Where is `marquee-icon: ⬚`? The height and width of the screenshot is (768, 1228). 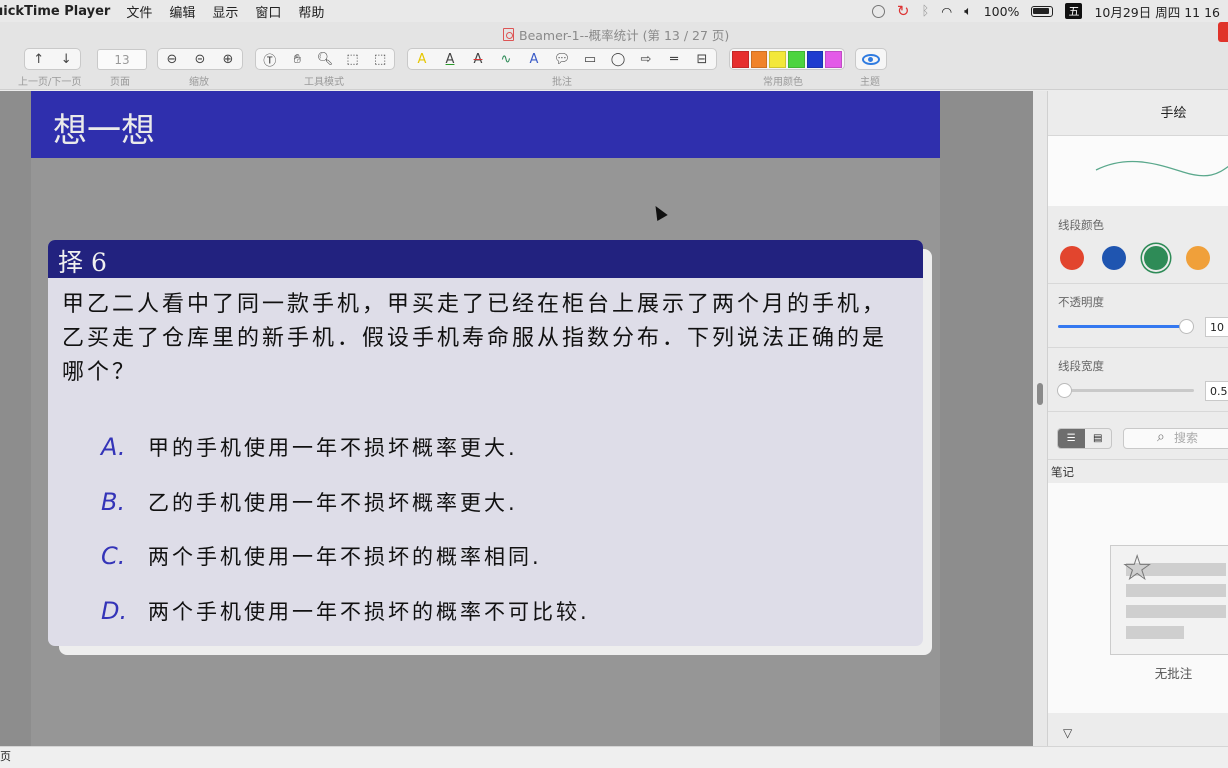 marquee-icon: ⬚ is located at coordinates (353, 59).